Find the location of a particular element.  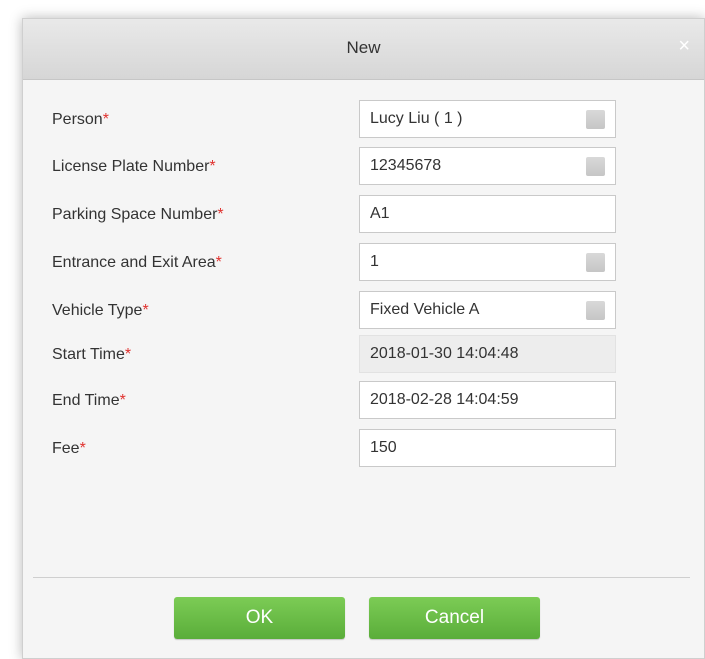

dialog-title: New is located at coordinates (363, 47).